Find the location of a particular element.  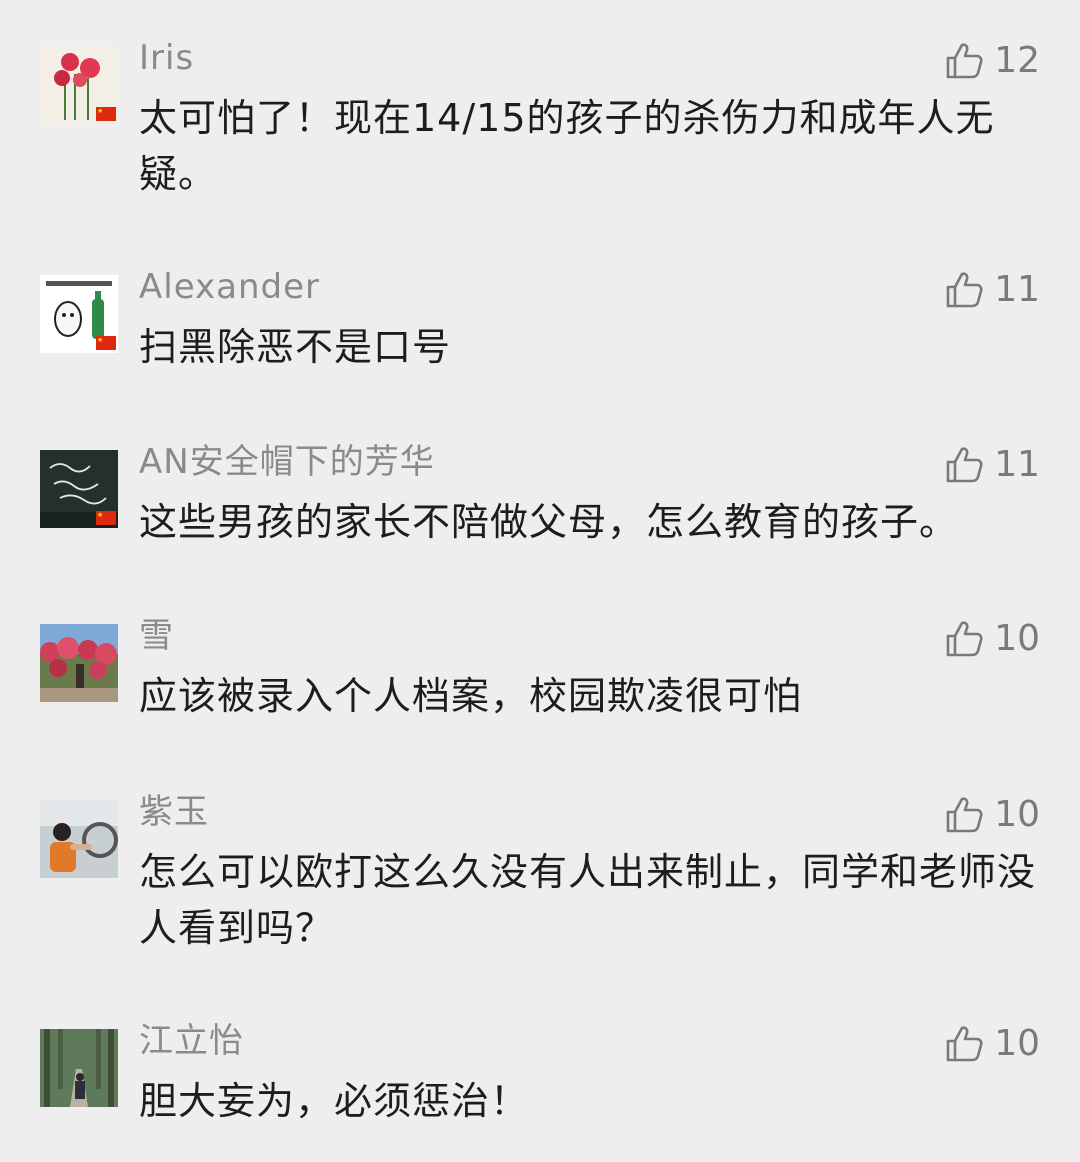

comment-text: 扫黑除恶不是口号 is located at coordinates (295, 347).